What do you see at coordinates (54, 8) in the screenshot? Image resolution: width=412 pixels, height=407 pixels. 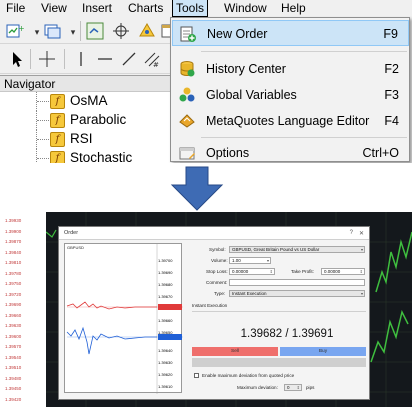 I see `menu-view: View` at bounding box center [54, 8].